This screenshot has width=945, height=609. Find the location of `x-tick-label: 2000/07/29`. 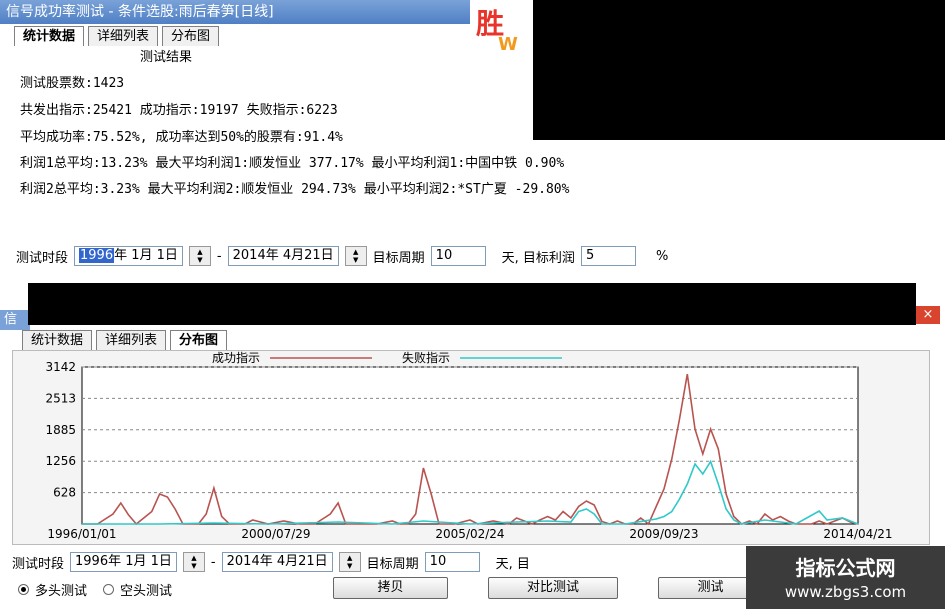

x-tick-label: 2000/07/29 is located at coordinates (275, 534).